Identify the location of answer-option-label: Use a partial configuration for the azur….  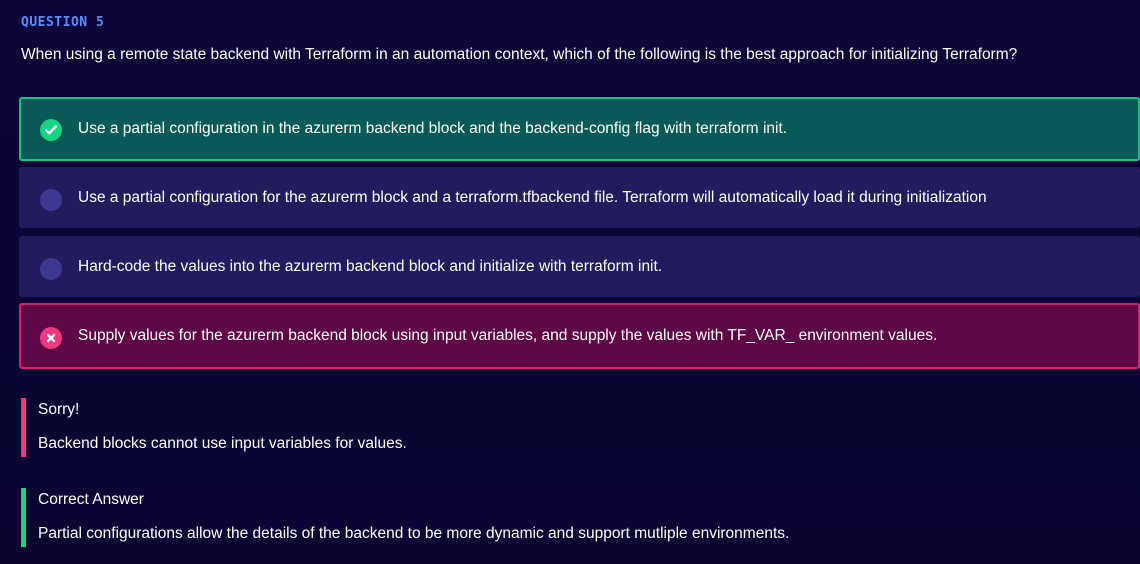
(532, 197).